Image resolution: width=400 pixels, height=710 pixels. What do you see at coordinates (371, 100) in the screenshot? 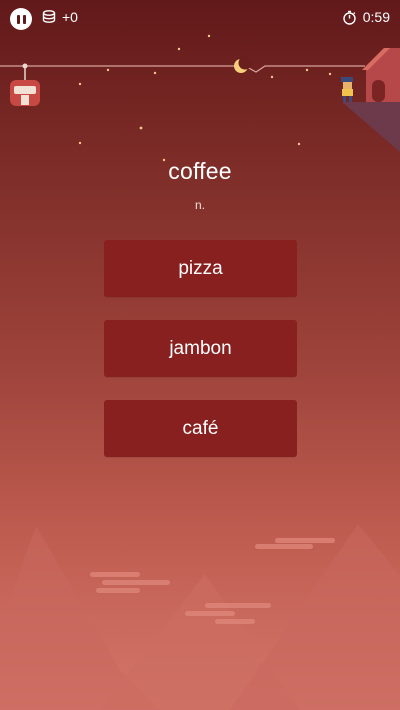
I see `station-building` at bounding box center [371, 100].